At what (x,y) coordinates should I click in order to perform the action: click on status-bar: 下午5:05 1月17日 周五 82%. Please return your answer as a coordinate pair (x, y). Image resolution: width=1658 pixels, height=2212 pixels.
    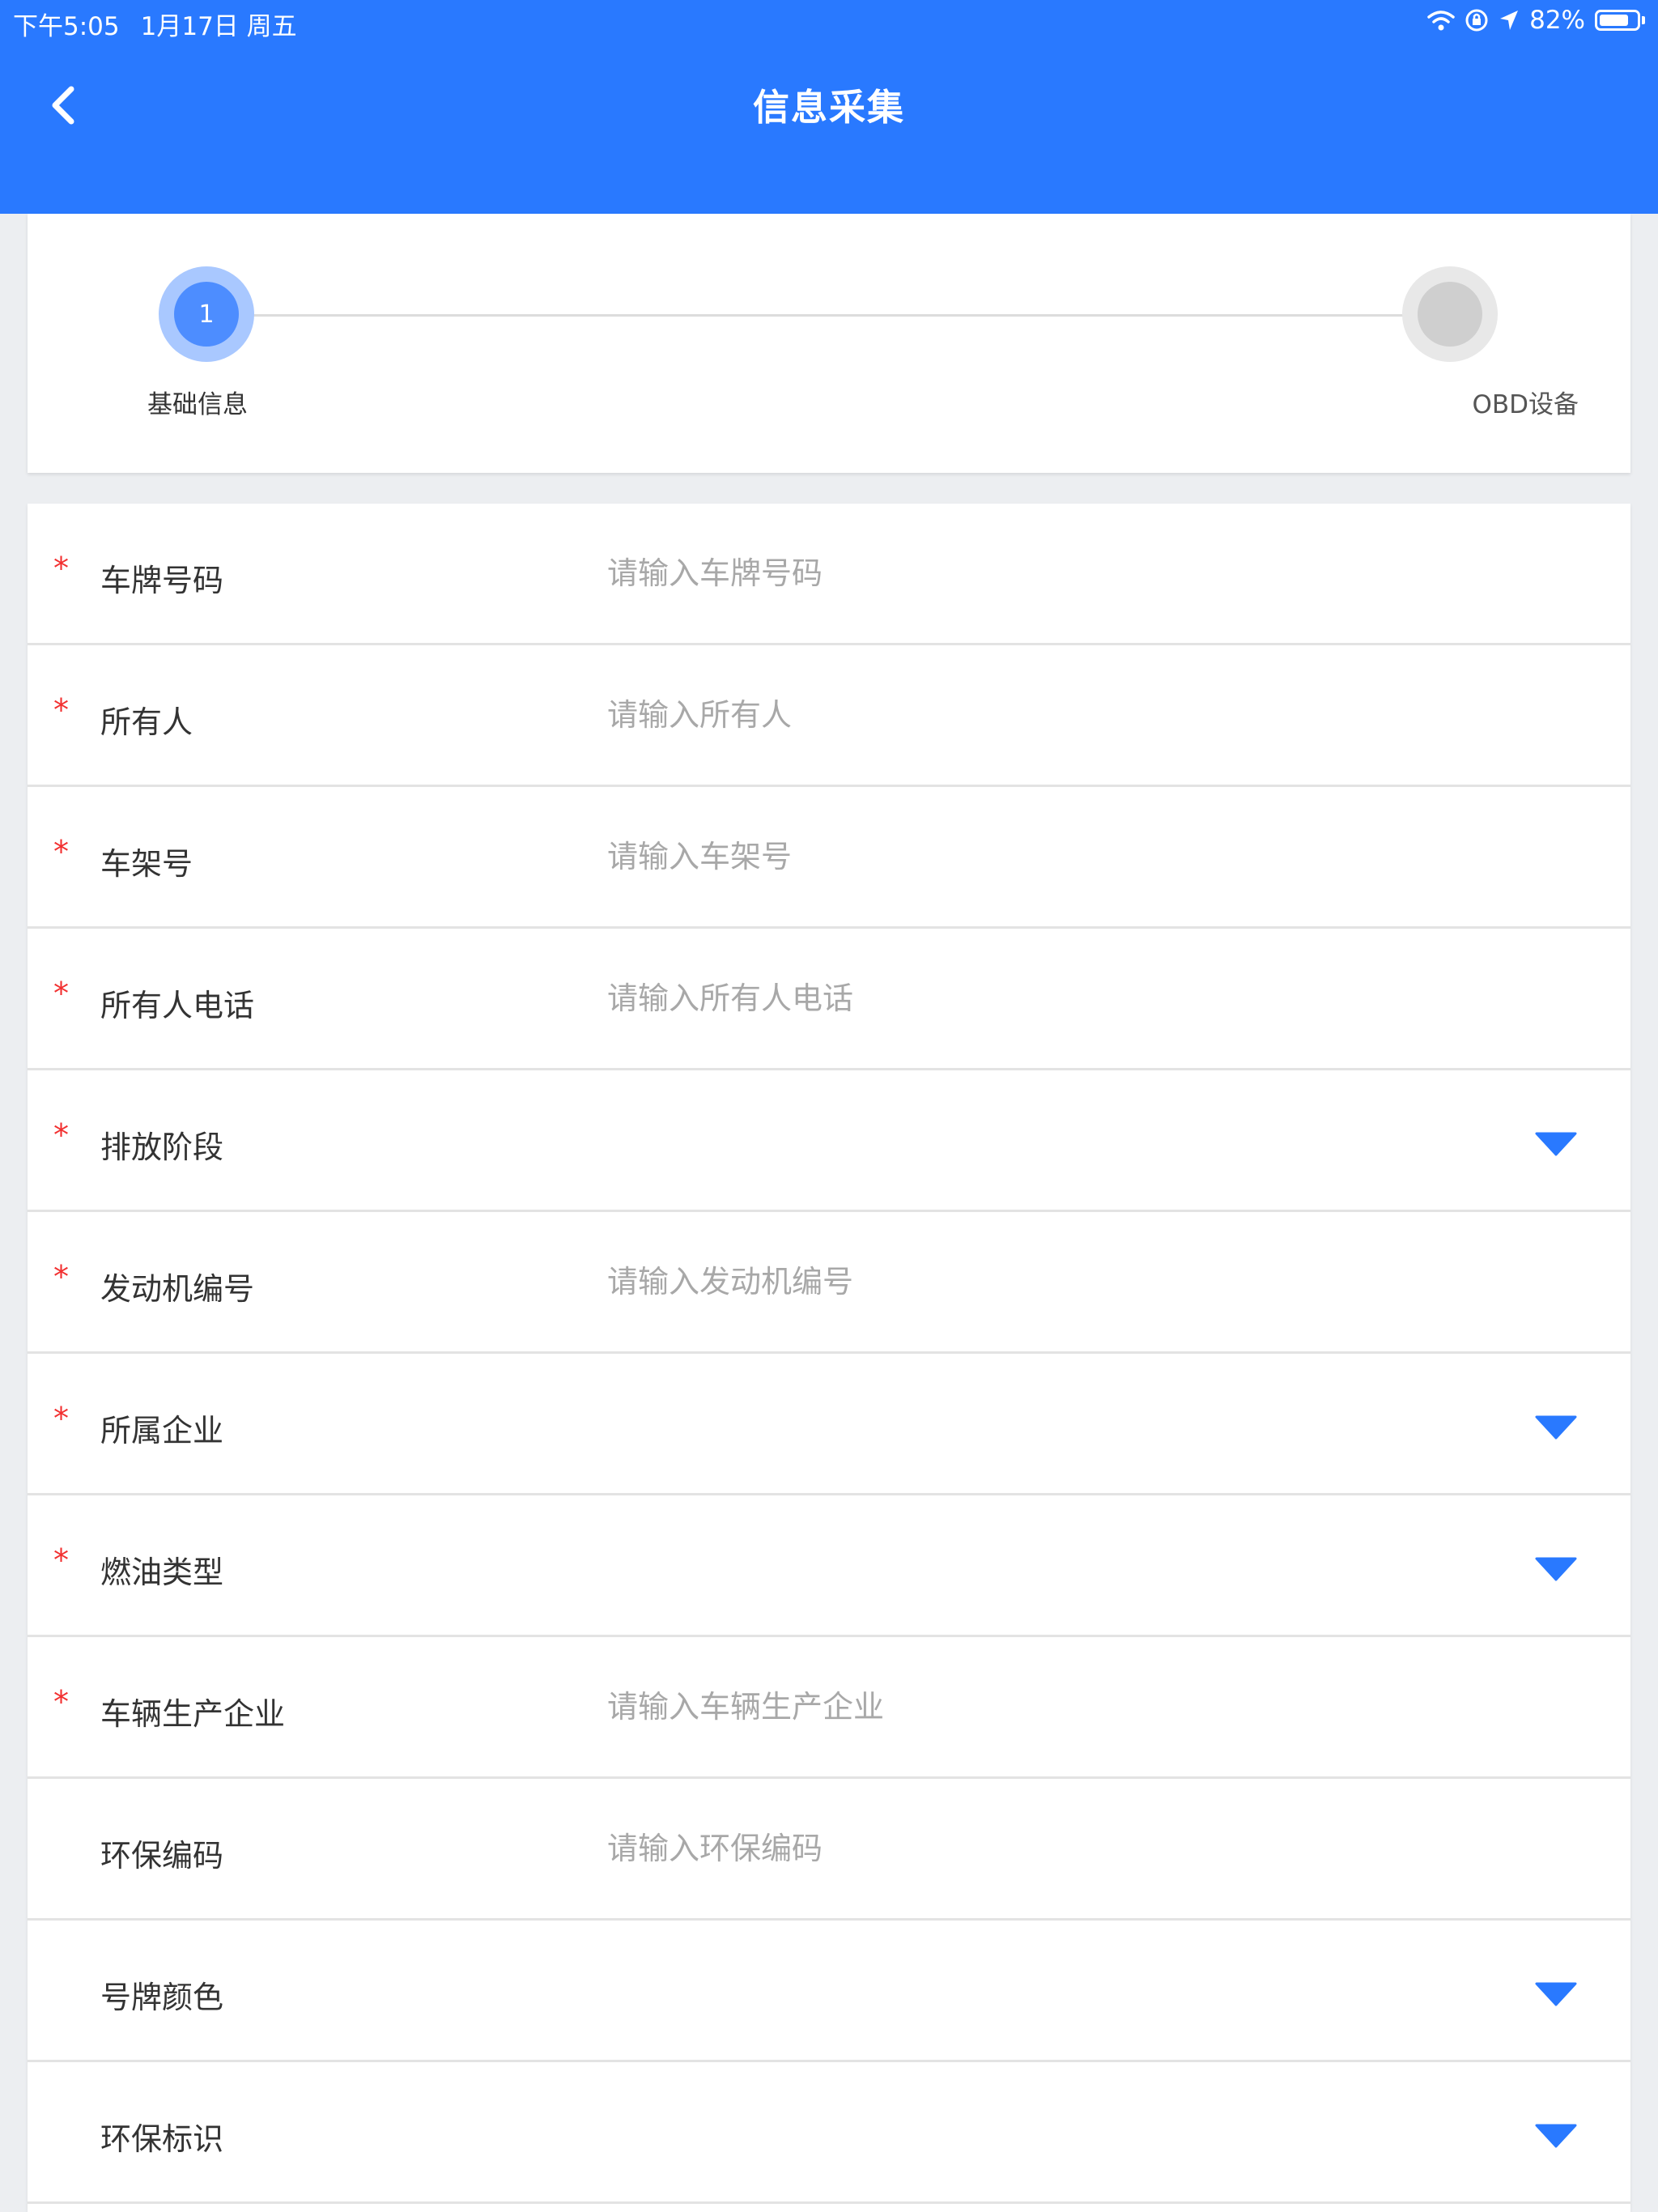
    Looking at the image, I should click on (829, 21).